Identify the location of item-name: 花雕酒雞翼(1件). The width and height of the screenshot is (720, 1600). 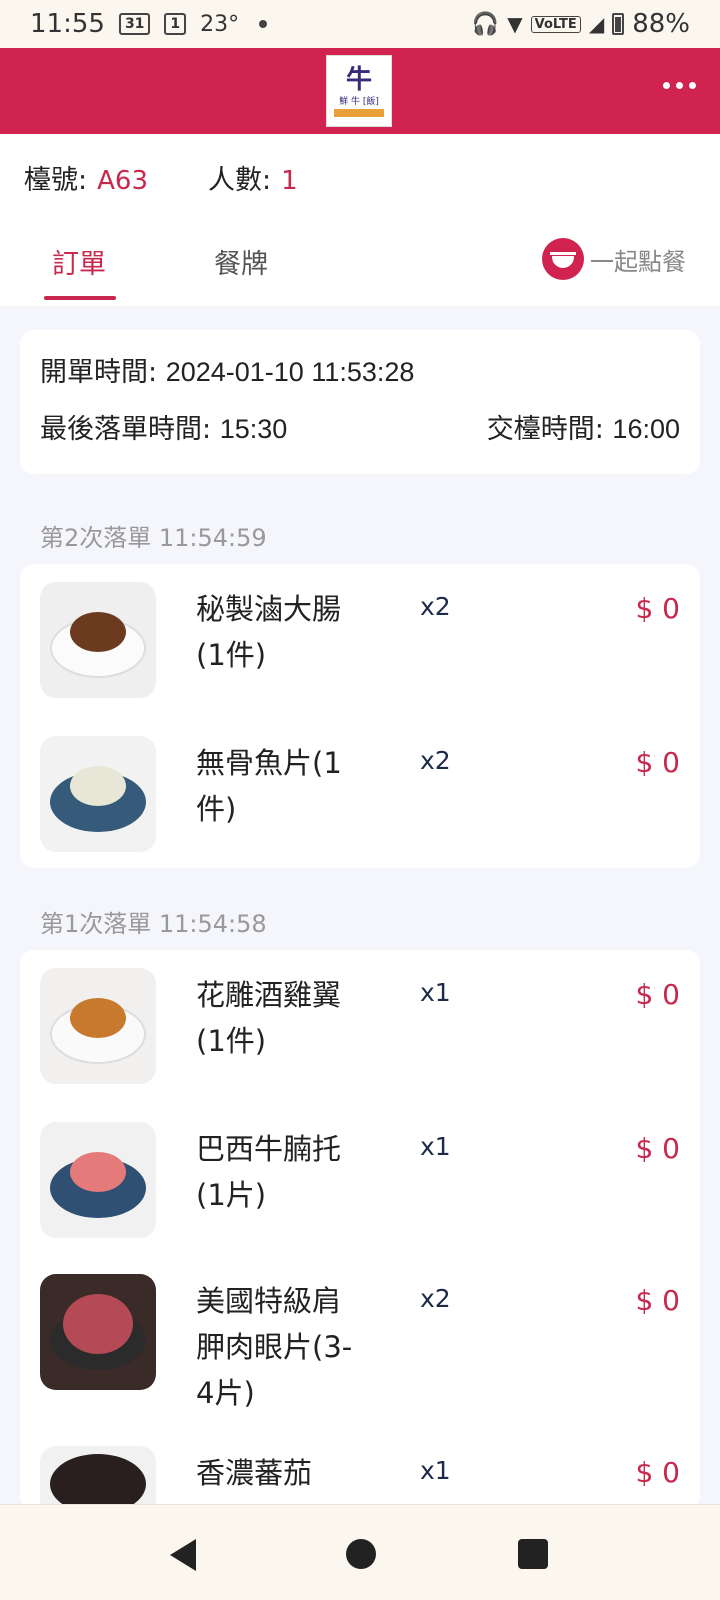
(269, 1018).